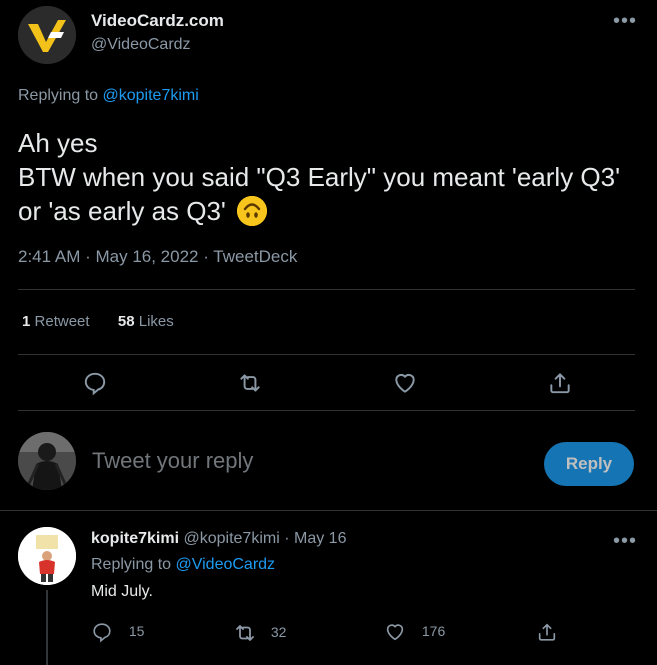 The height and width of the screenshot is (665, 657). What do you see at coordinates (547, 632) in the screenshot?
I see `reply-share-icon` at bounding box center [547, 632].